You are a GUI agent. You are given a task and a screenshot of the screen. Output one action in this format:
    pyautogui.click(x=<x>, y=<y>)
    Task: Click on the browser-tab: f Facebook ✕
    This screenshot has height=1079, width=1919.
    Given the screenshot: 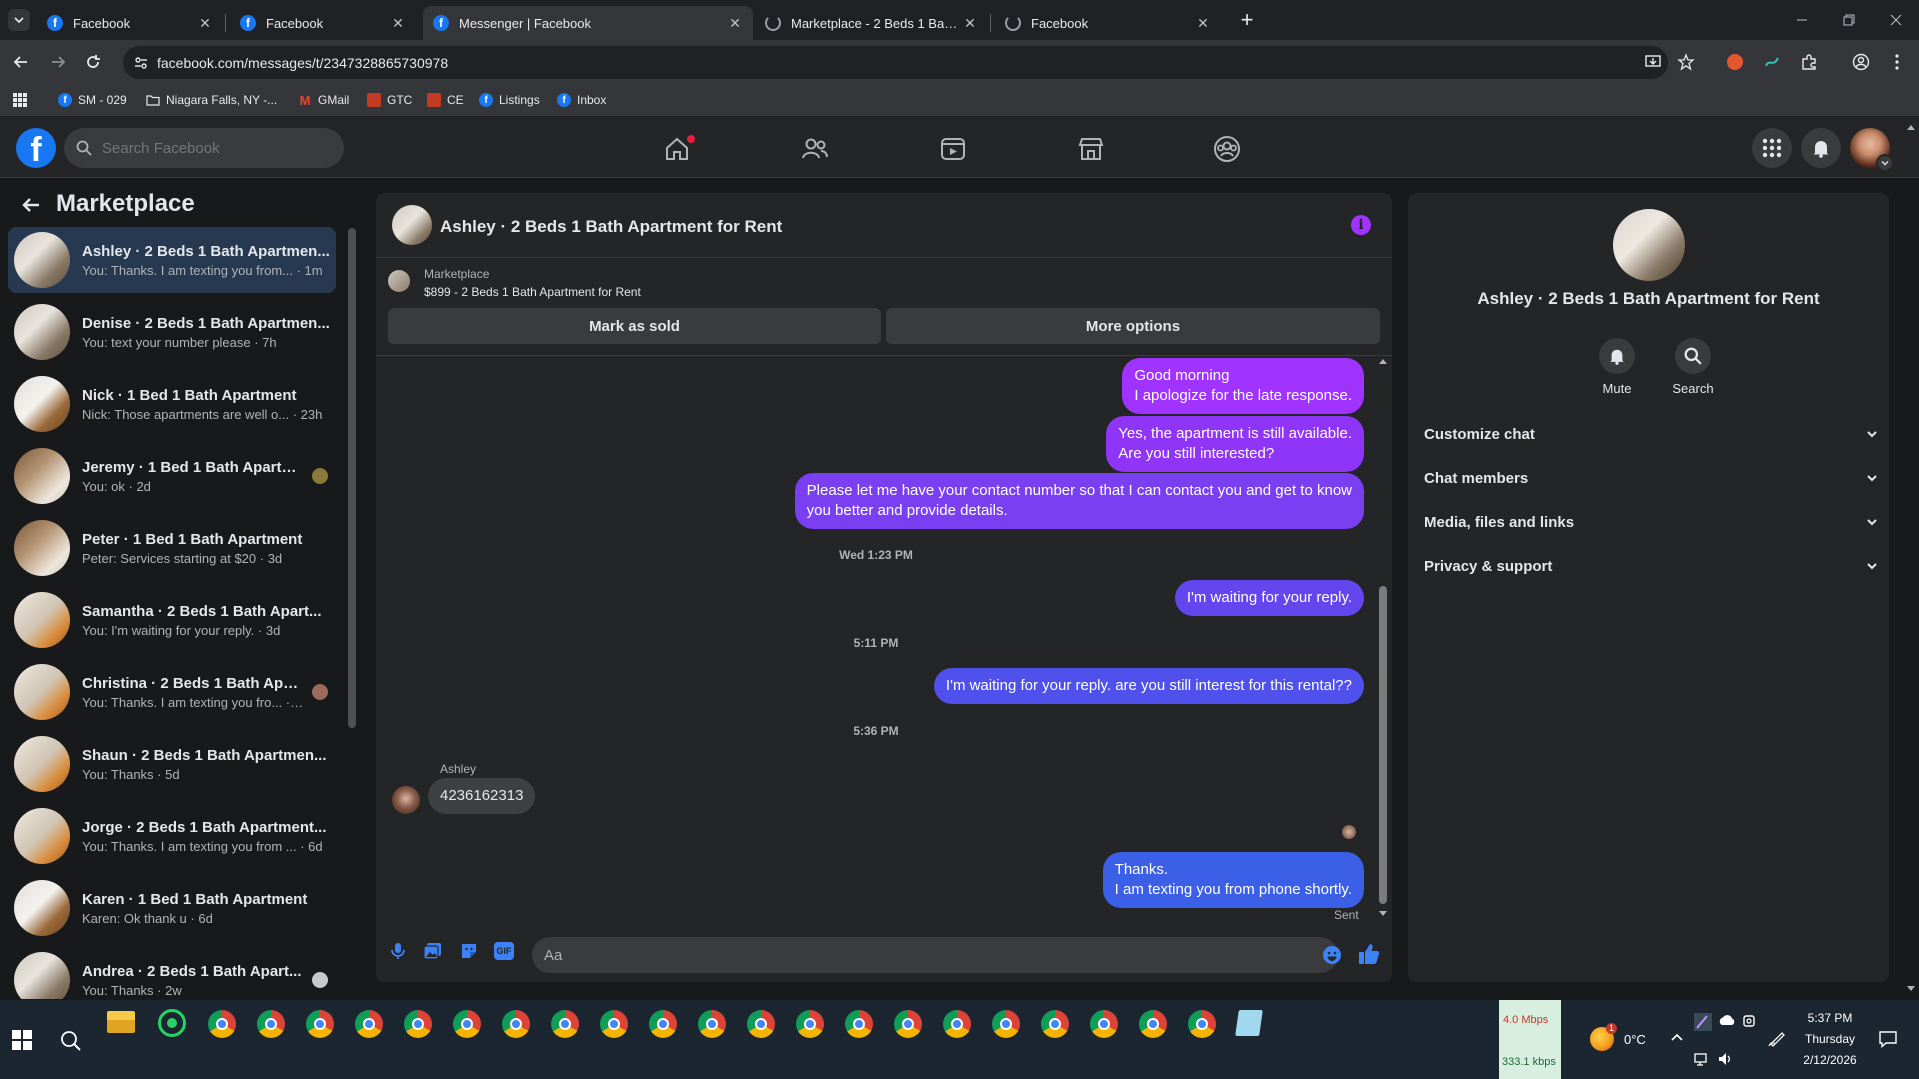 What is the action you would take?
    pyautogui.click(x=323, y=23)
    